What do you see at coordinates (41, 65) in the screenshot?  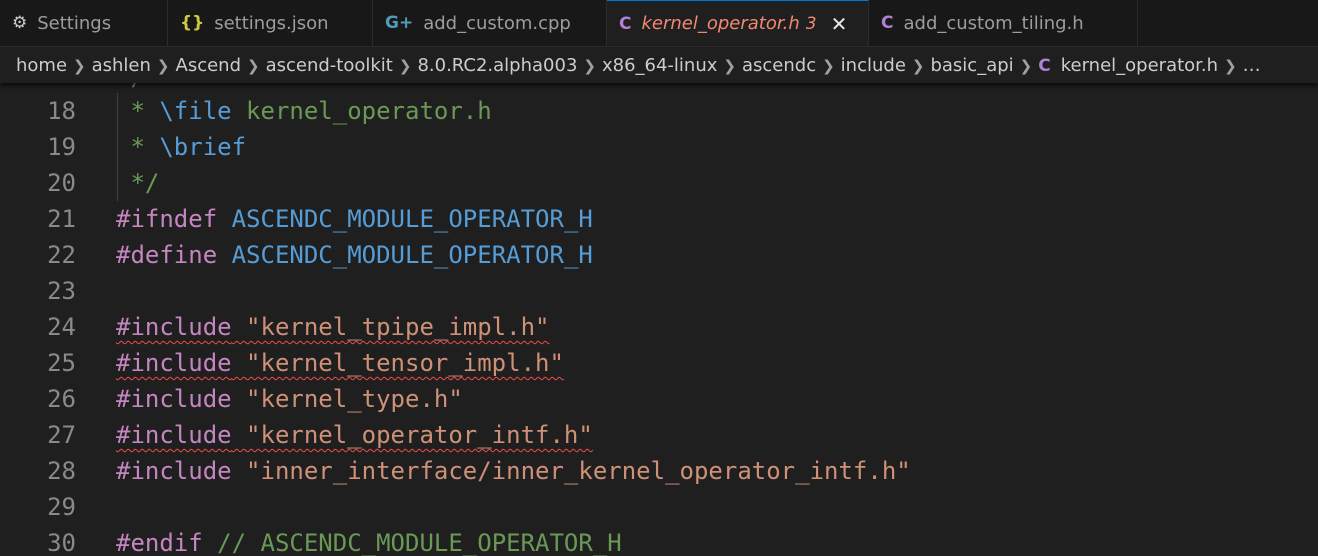 I see `breadcrumb-item: home` at bounding box center [41, 65].